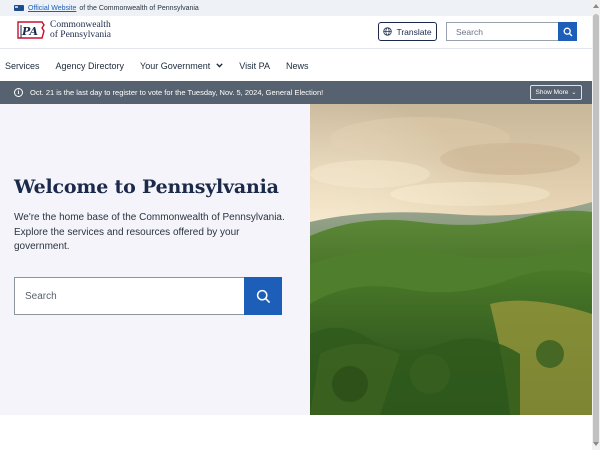 Image resolution: width=600 pixels, height=450 pixels. Describe the element at coordinates (146, 187) in the screenshot. I see `hero-title: Welcome to Pennsylvania` at that location.